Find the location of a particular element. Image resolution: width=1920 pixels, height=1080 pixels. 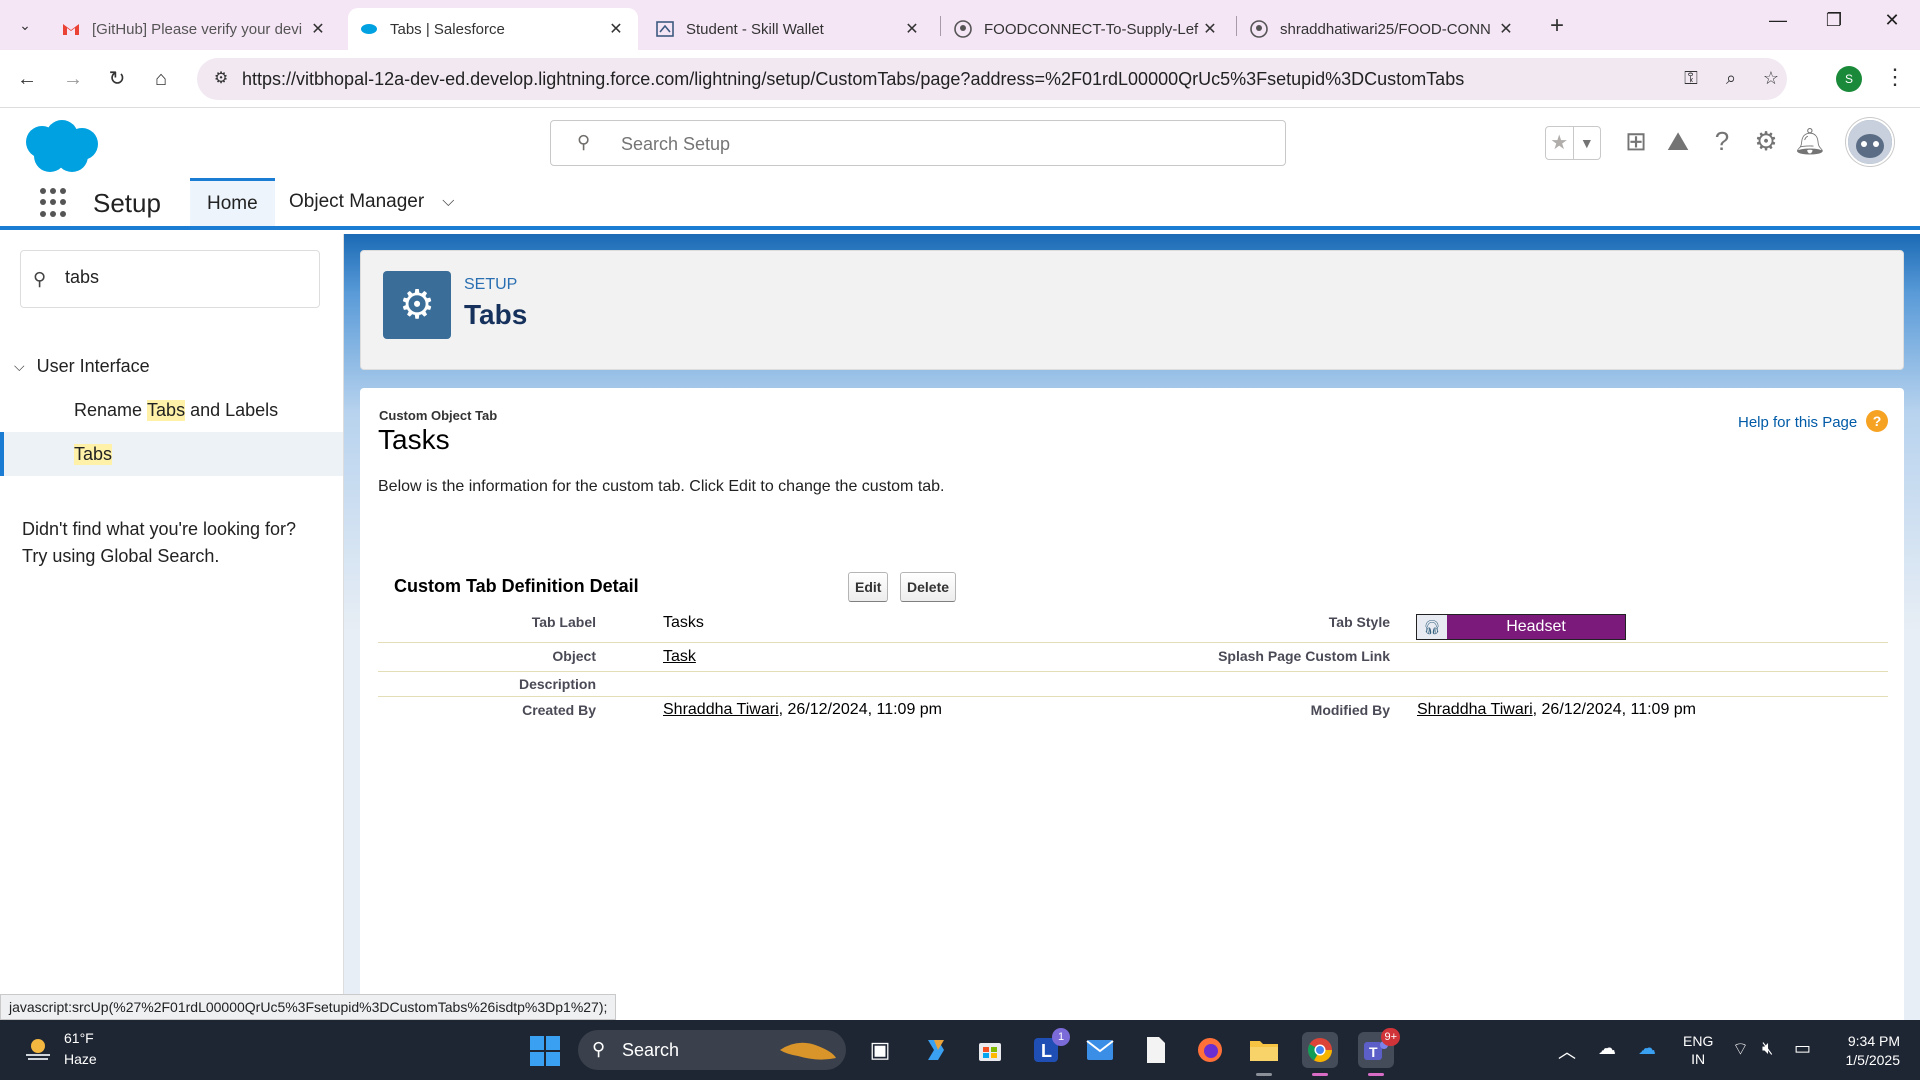

sidebar-item-rename-tabs-and-labels: Rename Tabs and Labels is located at coordinates (171, 410).